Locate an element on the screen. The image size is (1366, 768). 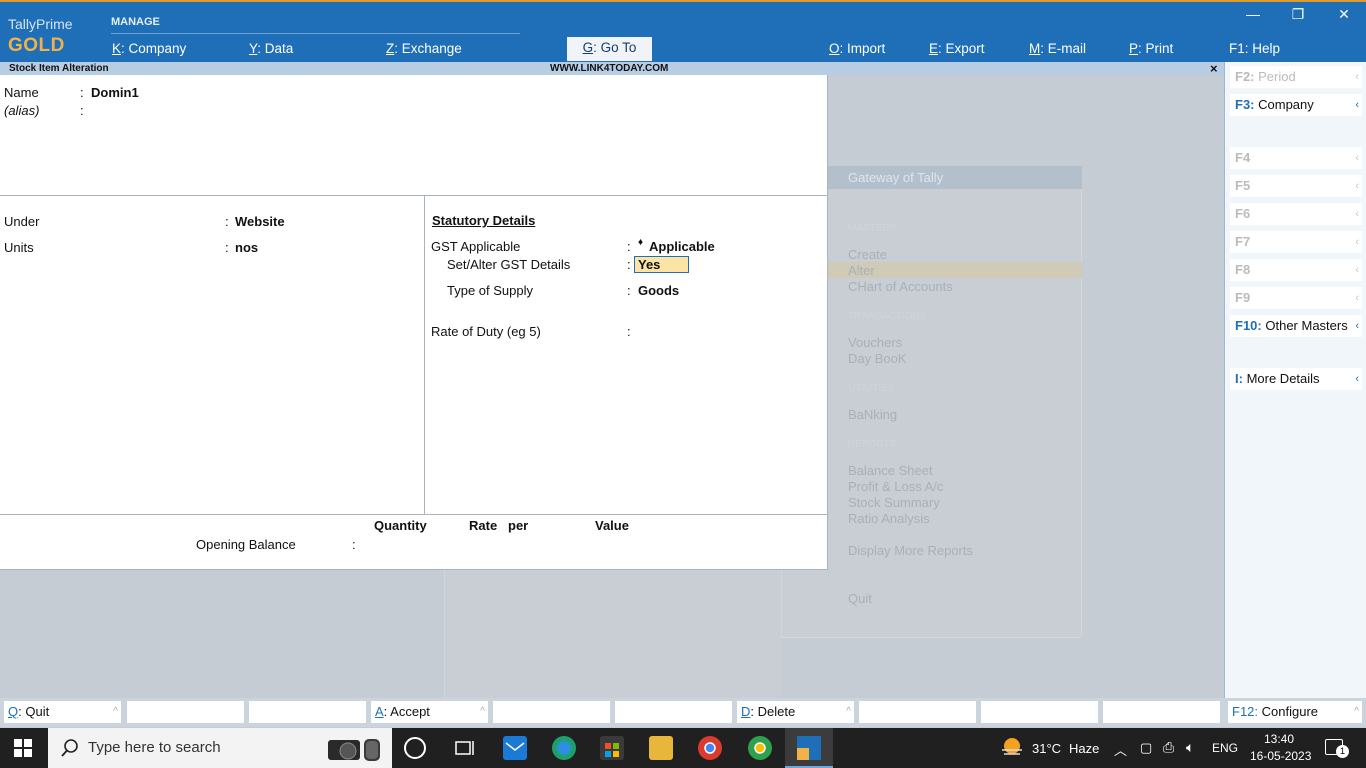
configure-button: F12: Configure ^ is located at coordinates (1295, 712).